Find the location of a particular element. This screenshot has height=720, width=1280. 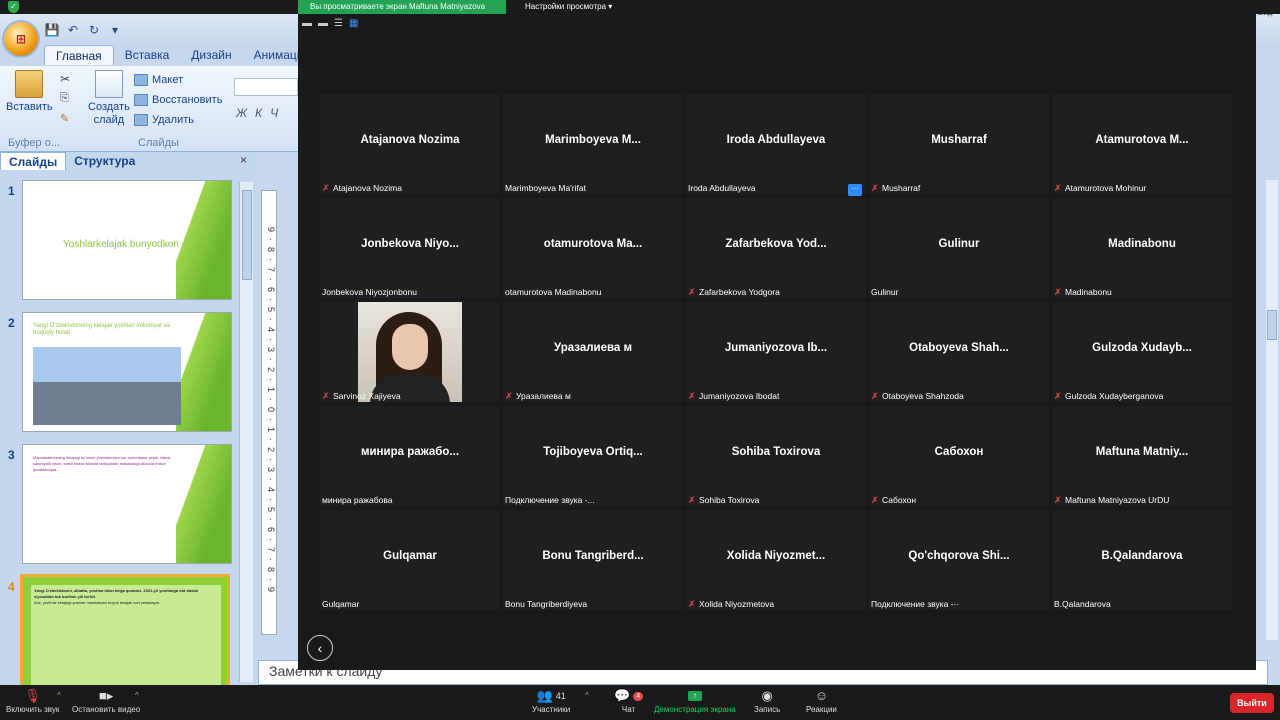

gallery-toolbar: ▬ ▬ ☰ ▦ is located at coordinates (330, 23).